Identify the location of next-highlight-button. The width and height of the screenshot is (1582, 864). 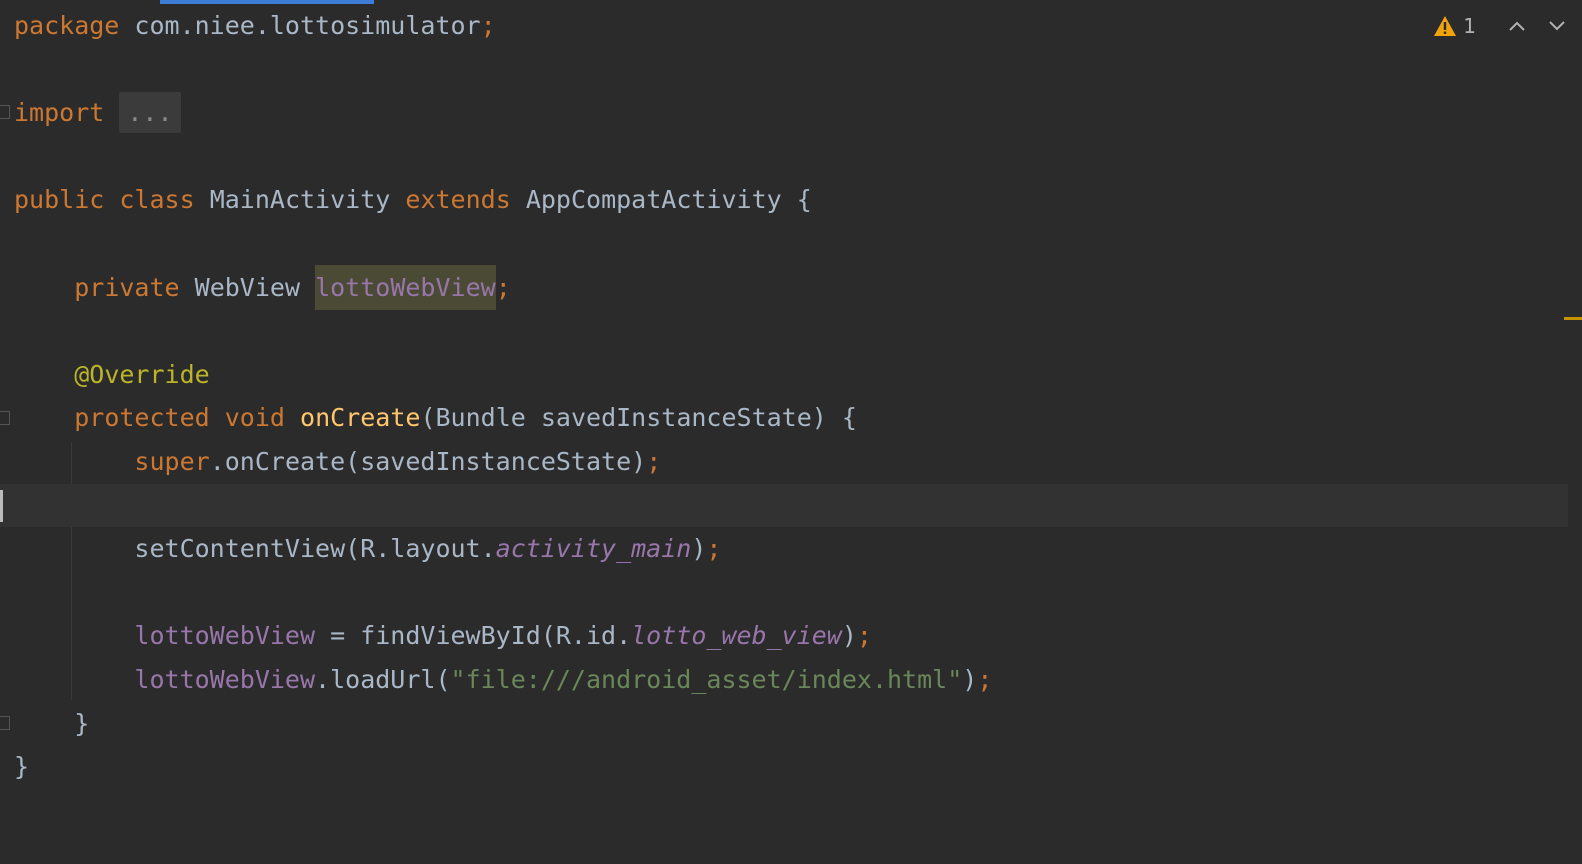
(1557, 26).